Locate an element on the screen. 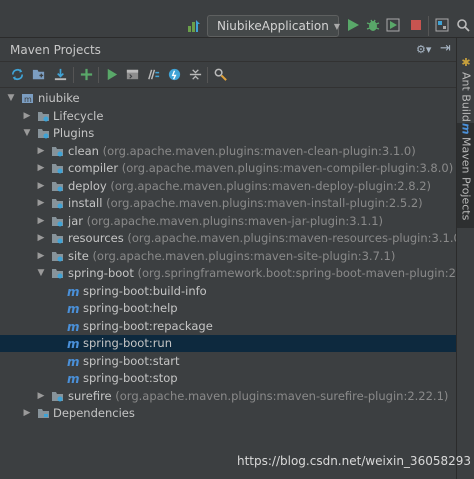 This screenshot has width=474, height=479. lifecycle-folder-icon is located at coordinates (43, 116).